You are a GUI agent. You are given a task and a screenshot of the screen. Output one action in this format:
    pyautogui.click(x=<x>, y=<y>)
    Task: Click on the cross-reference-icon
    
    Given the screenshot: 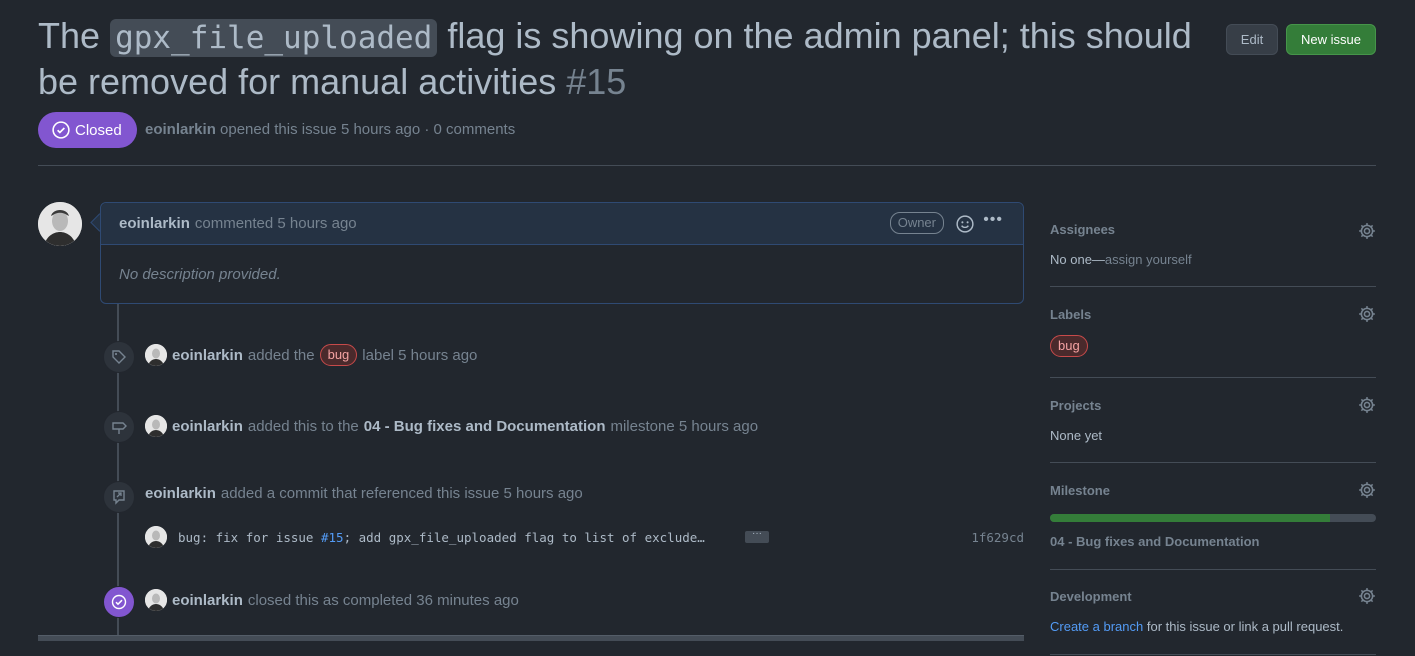 What is the action you would take?
    pyautogui.click(x=119, y=497)
    